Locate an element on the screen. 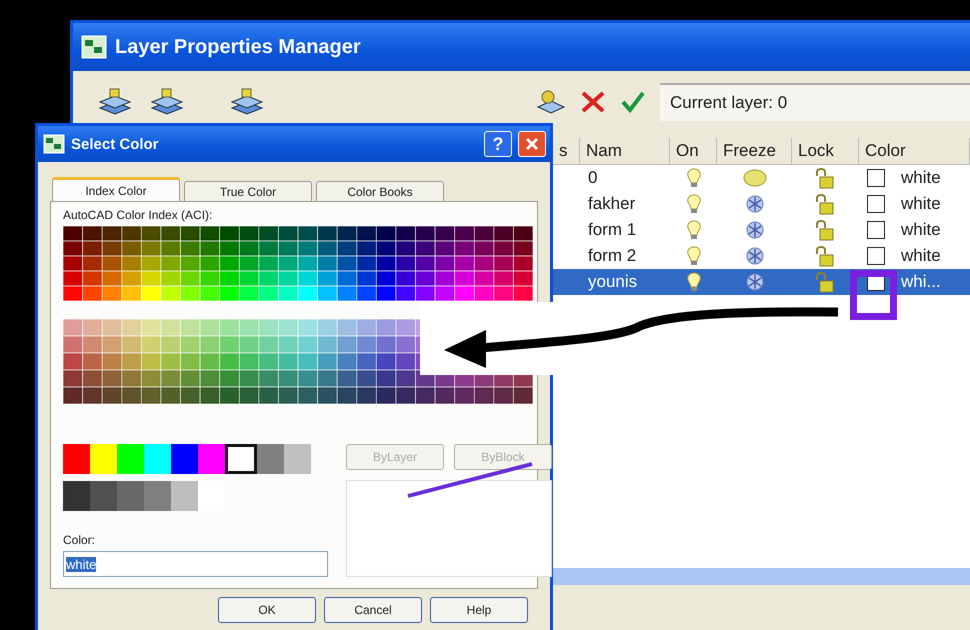  tab: Index Color is located at coordinates (116, 189).